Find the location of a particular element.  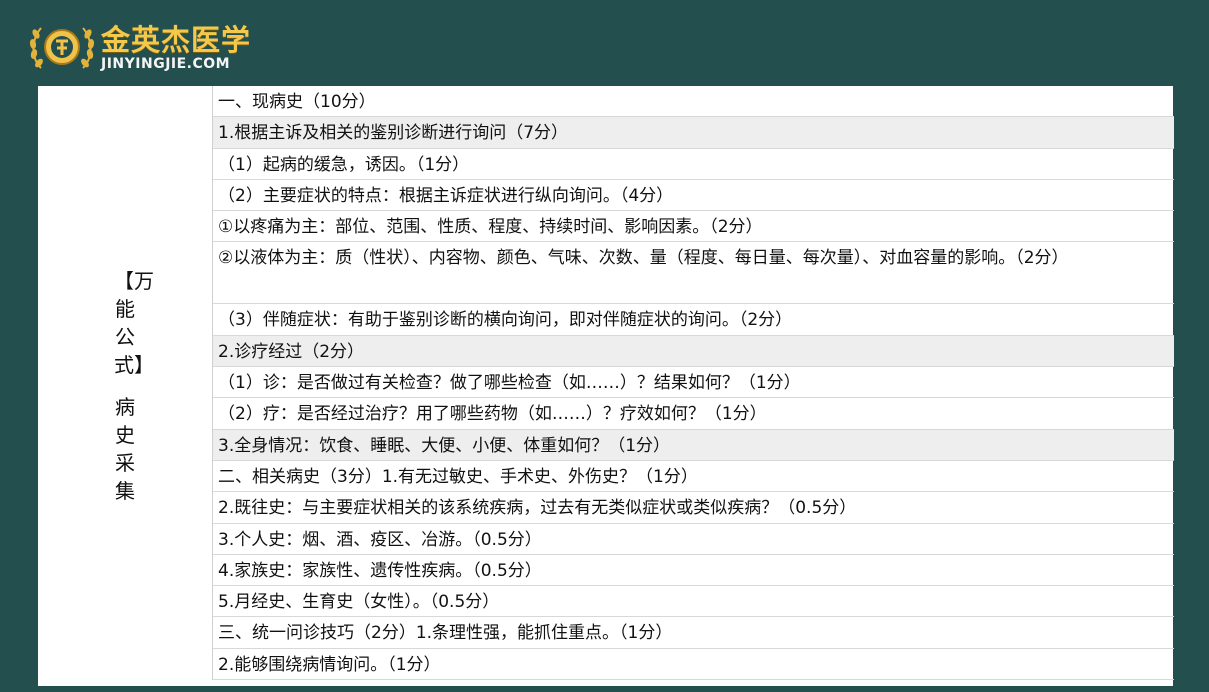

table-row: （3）伴随症状：有助于鉴别诊断的横向询问，即对伴随症状的询问。（2分） is located at coordinates (693, 320).